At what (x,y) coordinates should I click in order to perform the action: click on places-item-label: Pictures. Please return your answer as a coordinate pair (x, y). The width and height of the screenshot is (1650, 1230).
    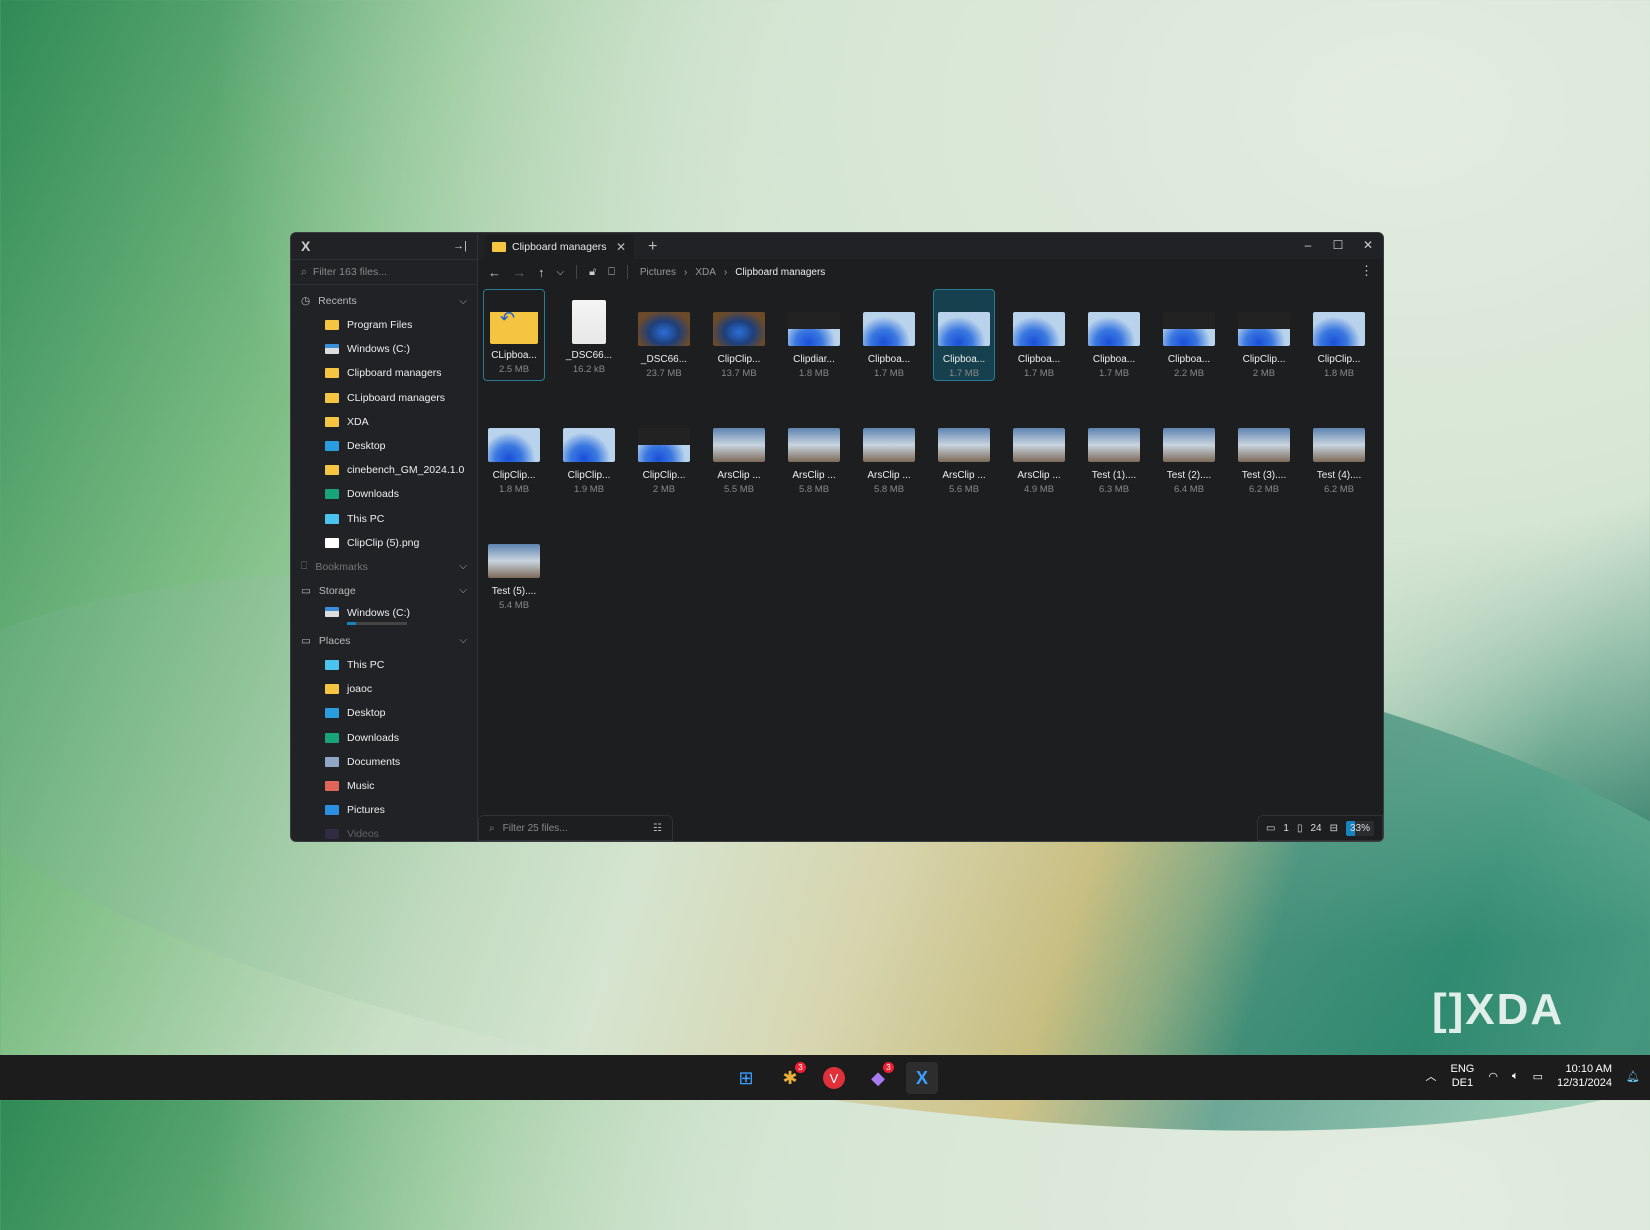
    Looking at the image, I should click on (366, 810).